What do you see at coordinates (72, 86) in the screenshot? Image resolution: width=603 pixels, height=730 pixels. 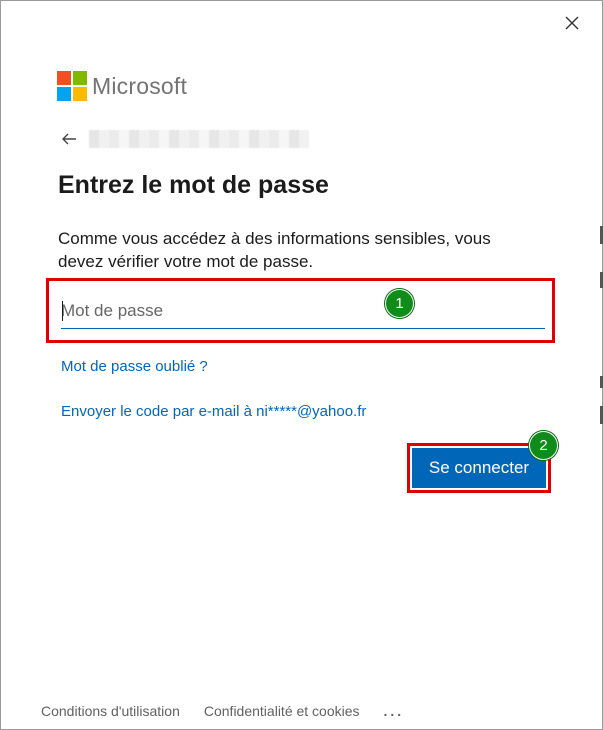 I see `microsoft-logo-icon` at bounding box center [72, 86].